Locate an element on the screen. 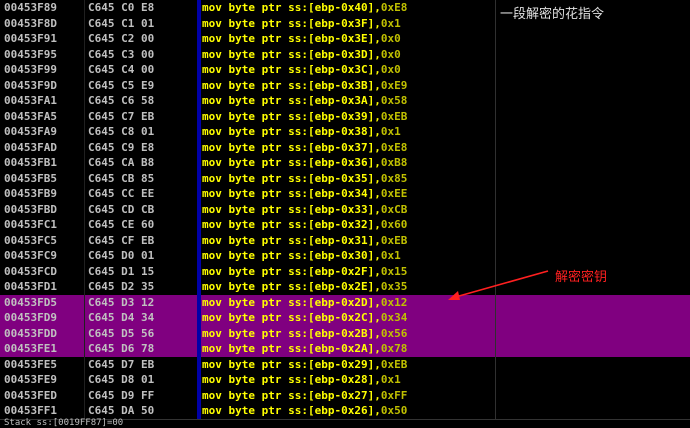 Image resolution: width=690 pixels, height=428 pixels. annotation-arrow is located at coordinates (498, 285).